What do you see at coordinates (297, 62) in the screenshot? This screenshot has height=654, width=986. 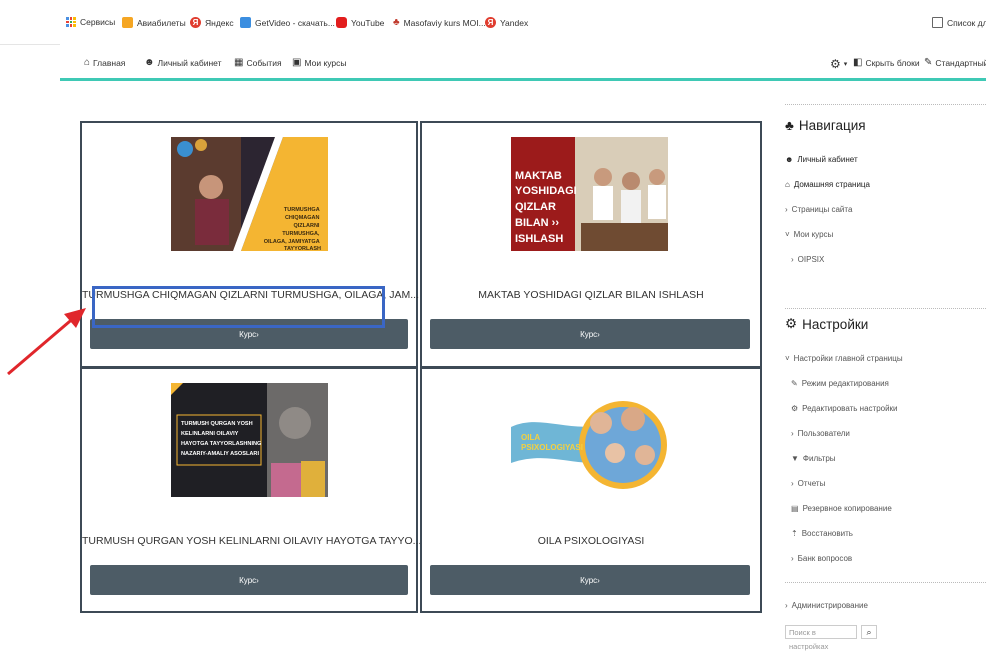 I see `briefcase-icon: ▣` at bounding box center [297, 62].